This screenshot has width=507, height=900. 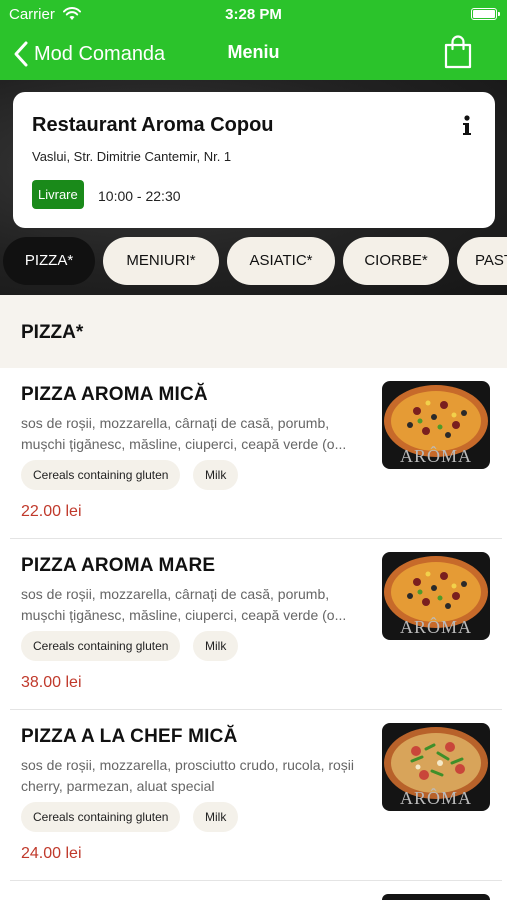 I want to click on shopping-bag-icon, so click(x=458, y=52).